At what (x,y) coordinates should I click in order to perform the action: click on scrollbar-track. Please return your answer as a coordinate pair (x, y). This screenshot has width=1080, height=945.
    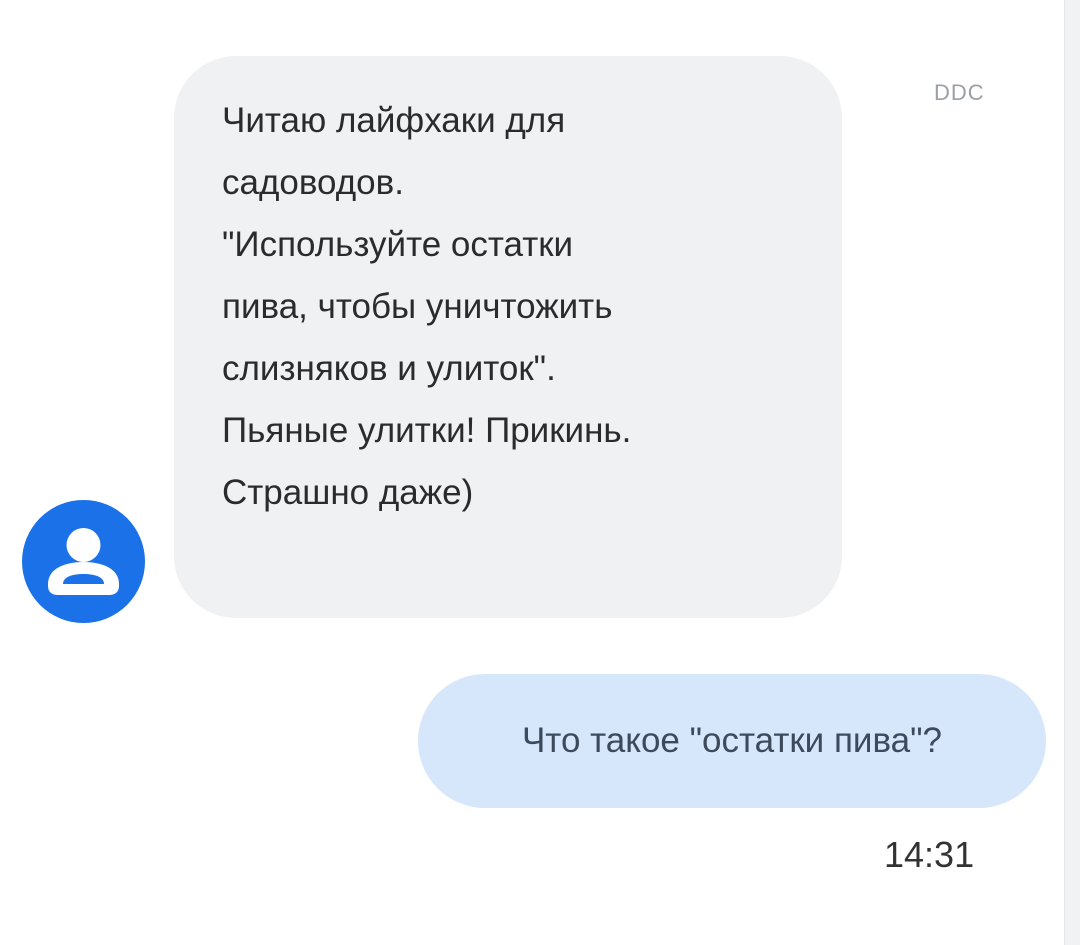
    Looking at the image, I should click on (1072, 472).